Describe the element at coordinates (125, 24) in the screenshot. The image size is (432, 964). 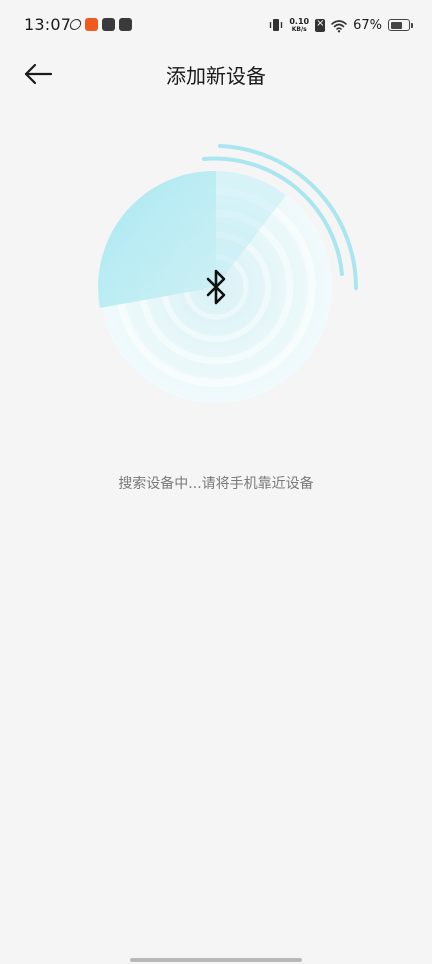
I see `mail-icon` at that location.